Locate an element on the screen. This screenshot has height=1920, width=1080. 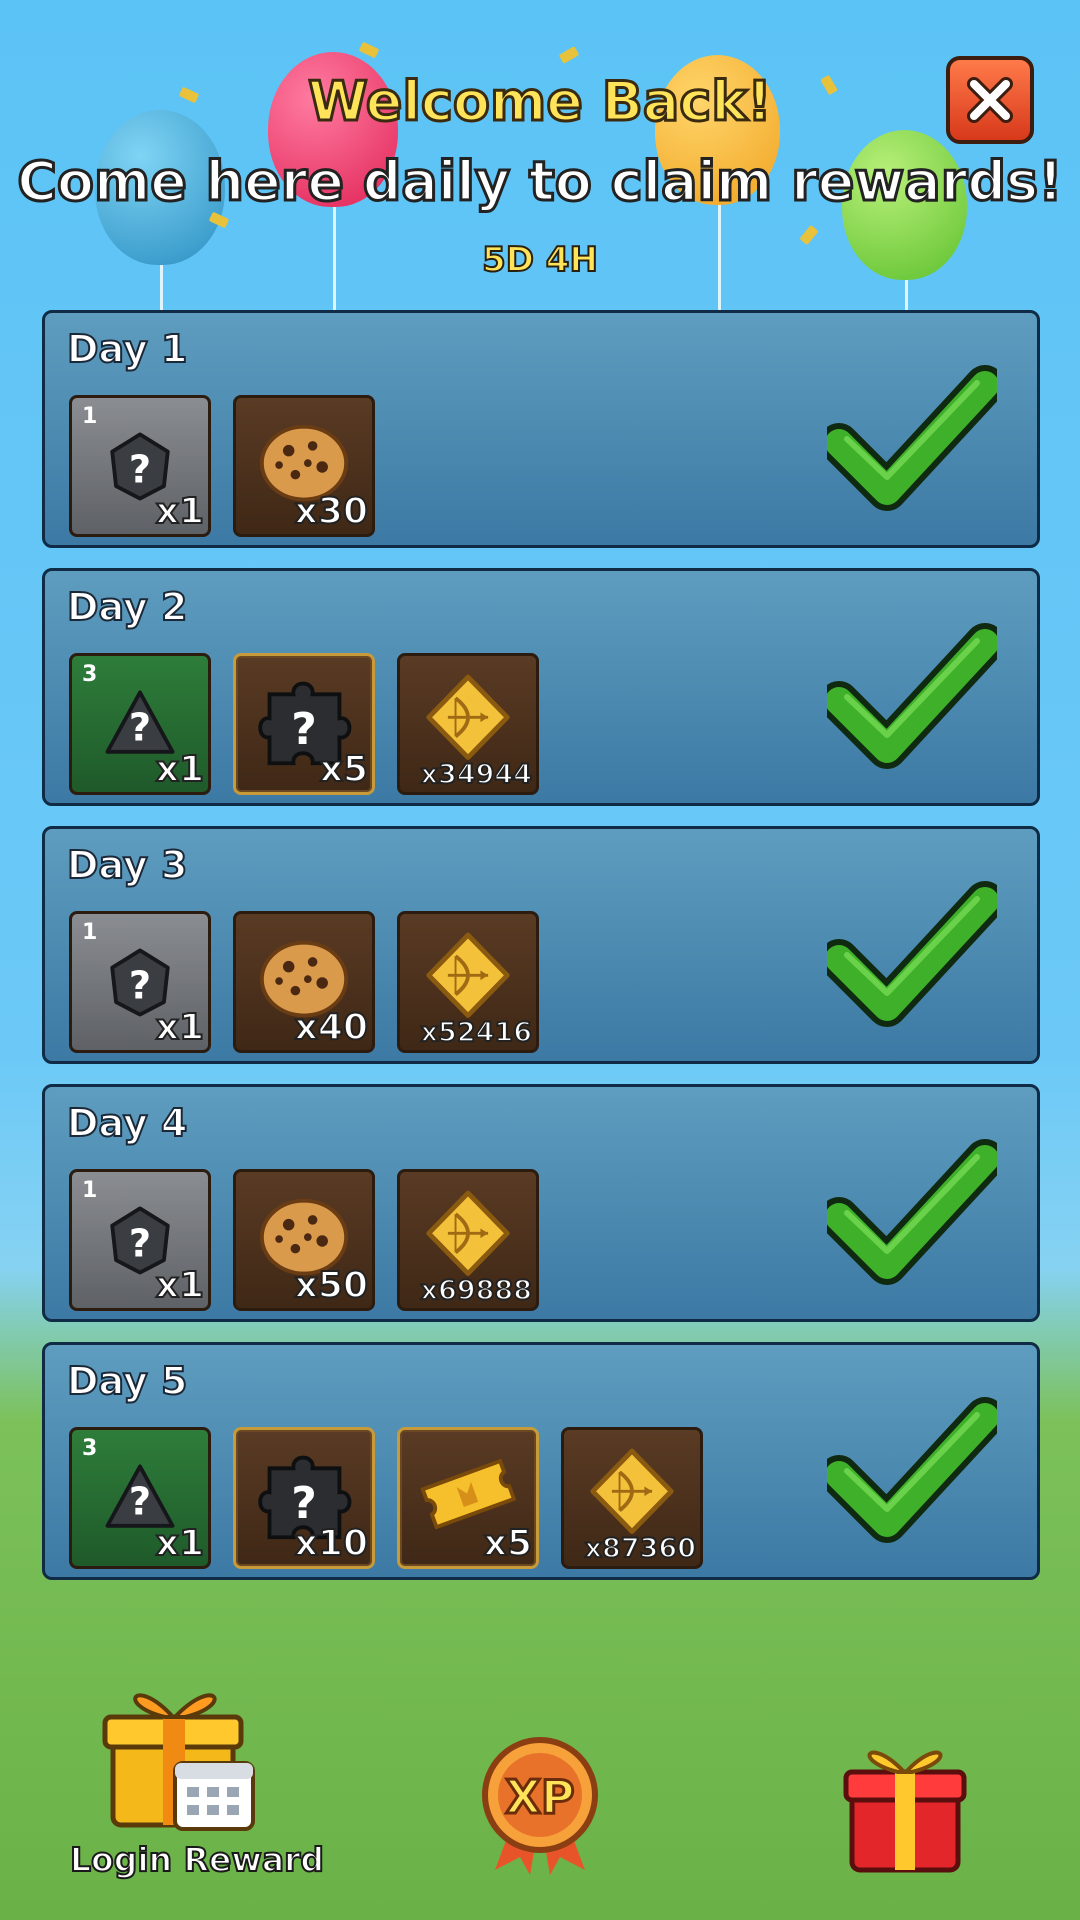
gift-box-icon is located at coordinates (905, 1802).